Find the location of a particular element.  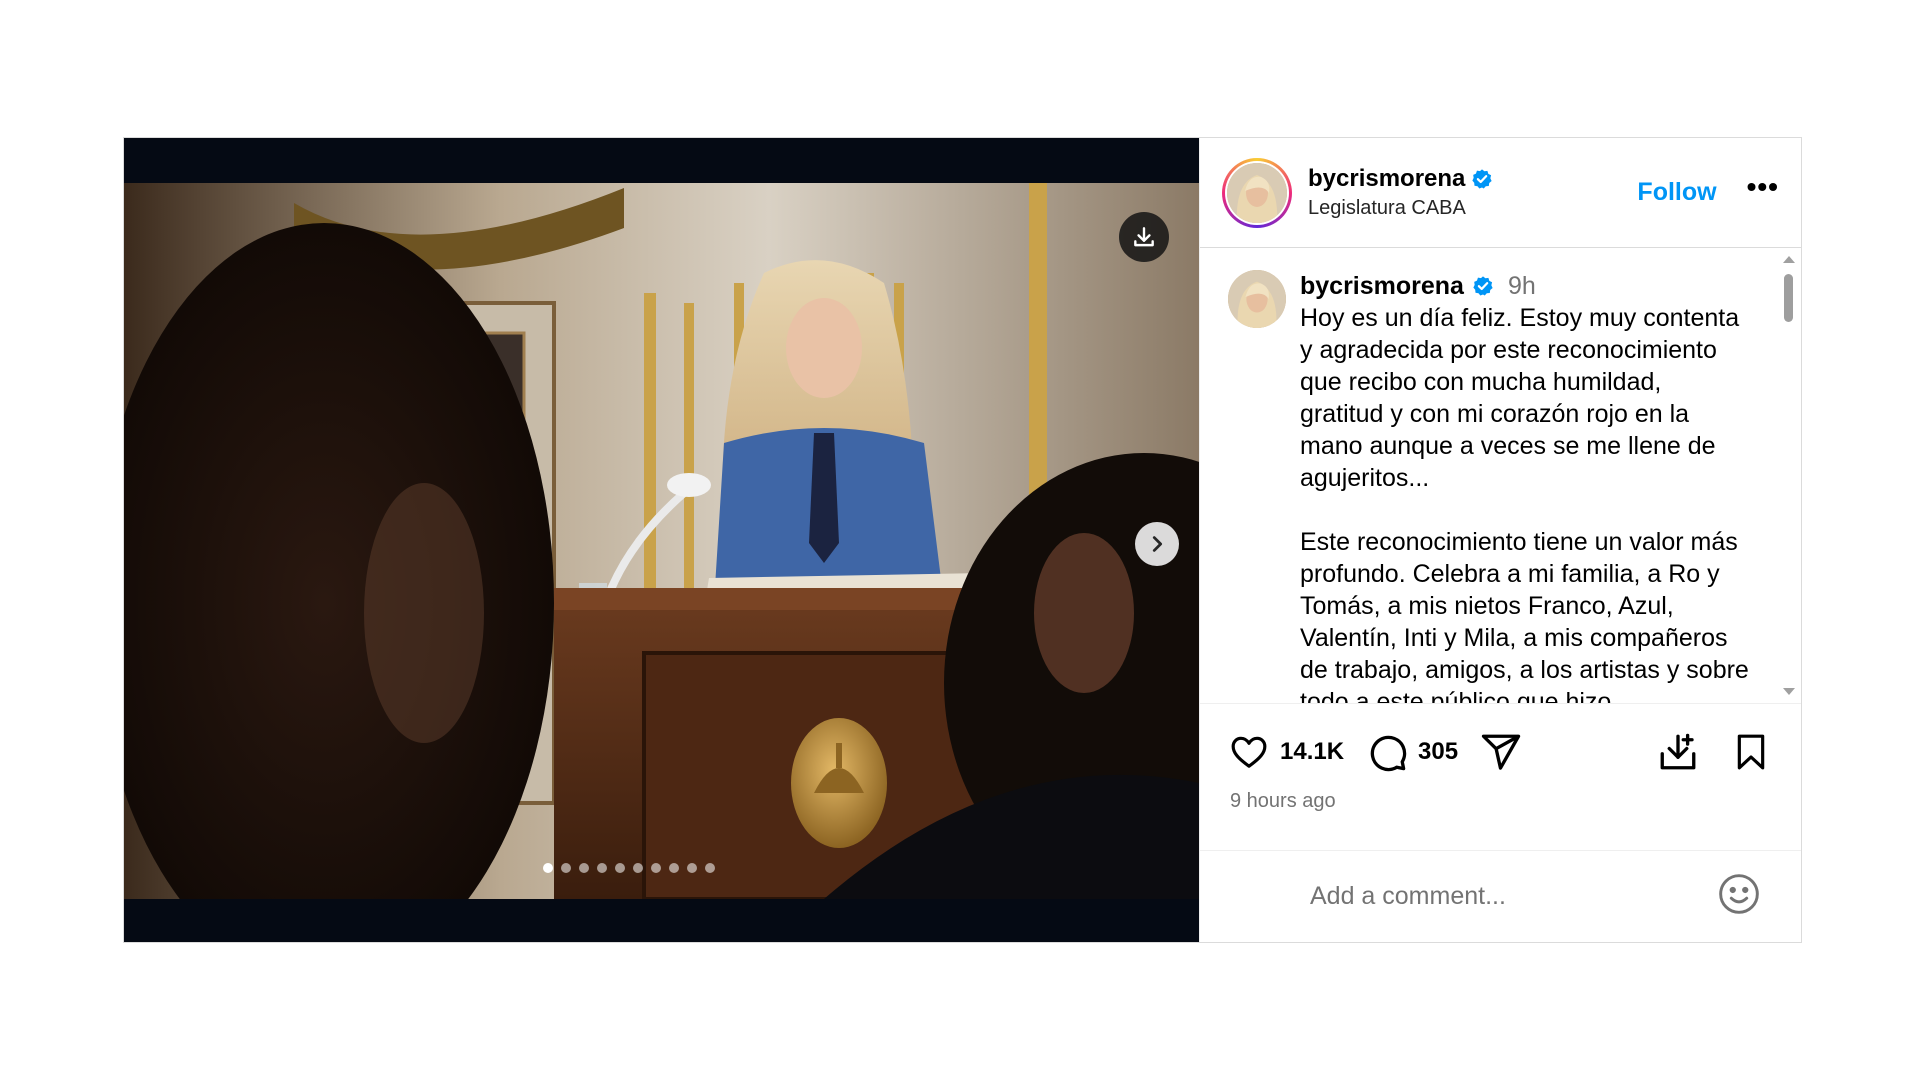

next-slide-button is located at coordinates (1157, 544).